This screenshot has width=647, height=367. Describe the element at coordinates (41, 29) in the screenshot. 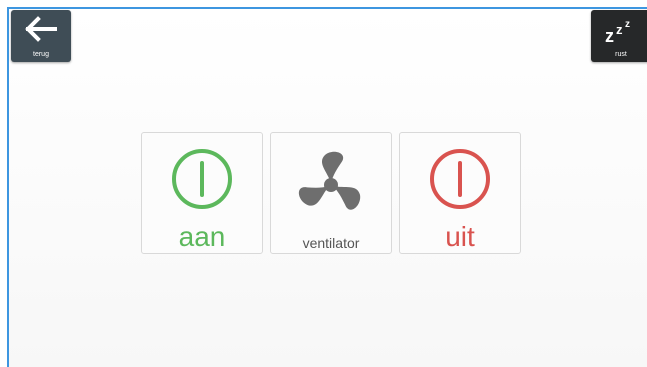

I see `arrow-left-icon` at that location.